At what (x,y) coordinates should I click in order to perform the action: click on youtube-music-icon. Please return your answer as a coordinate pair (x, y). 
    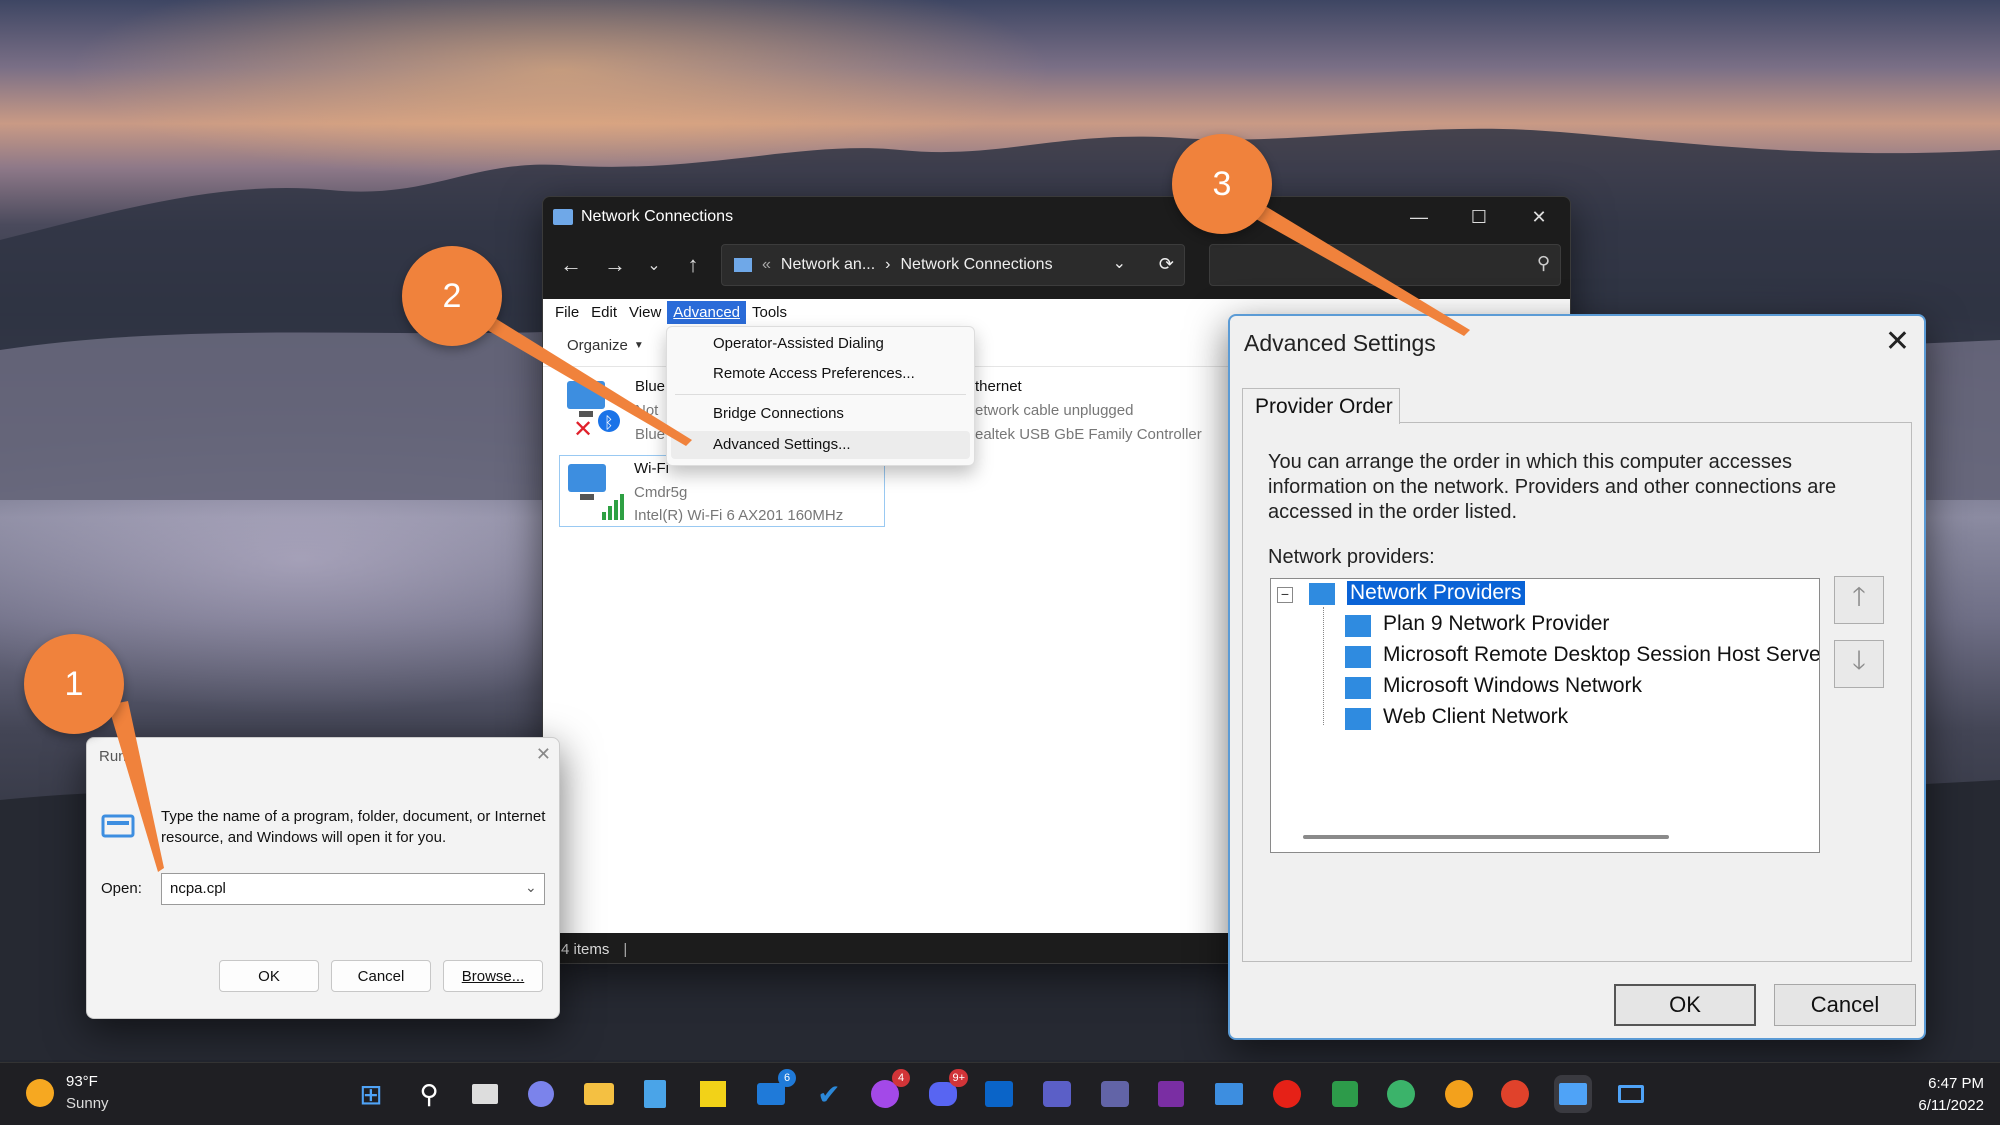
    Looking at the image, I should click on (1287, 1094).